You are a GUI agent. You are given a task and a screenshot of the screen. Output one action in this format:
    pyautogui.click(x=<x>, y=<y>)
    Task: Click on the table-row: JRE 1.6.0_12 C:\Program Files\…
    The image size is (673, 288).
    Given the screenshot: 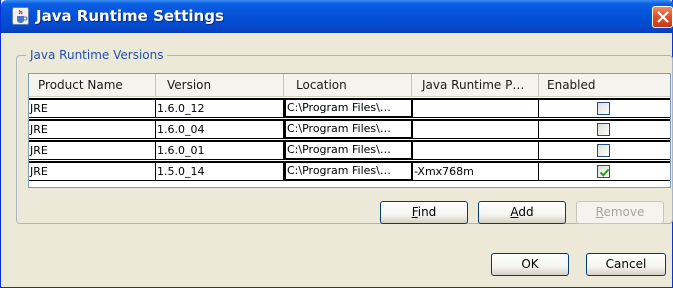 What is the action you would take?
    pyautogui.click(x=349, y=108)
    